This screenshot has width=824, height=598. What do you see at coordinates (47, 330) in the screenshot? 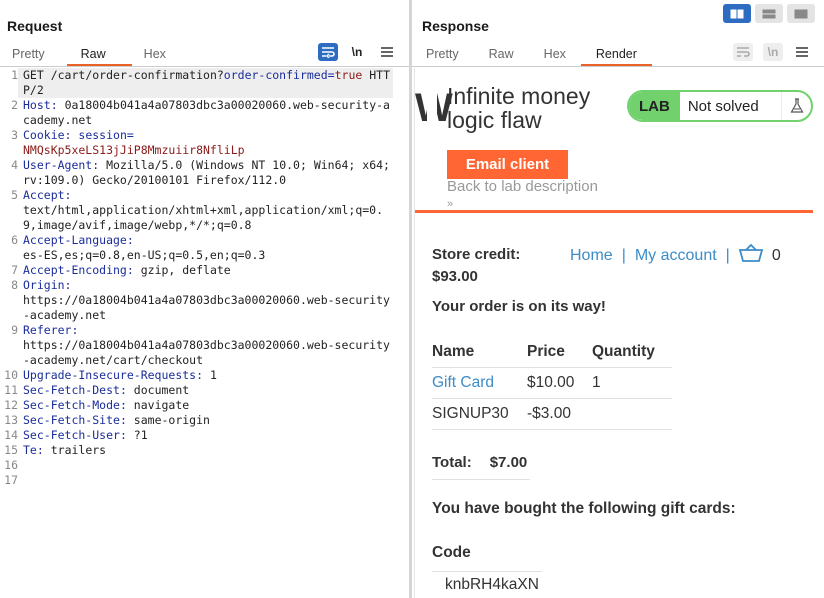
I see `header-key: Referer` at bounding box center [47, 330].